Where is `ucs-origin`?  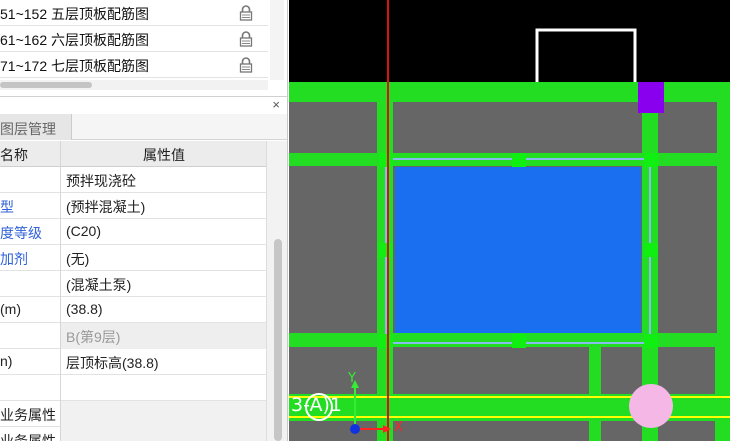
ucs-origin is located at coordinates (355, 429).